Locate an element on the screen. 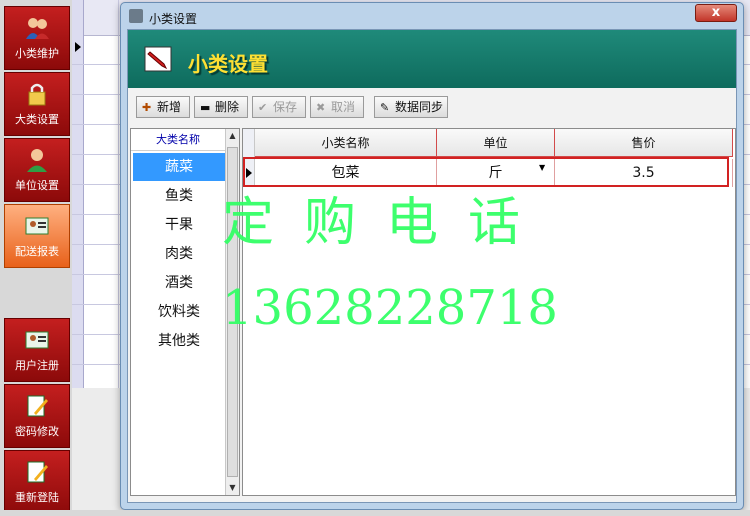 The image size is (750, 516). watermark-phone-number: 13628228718 is located at coordinates (390, 308).